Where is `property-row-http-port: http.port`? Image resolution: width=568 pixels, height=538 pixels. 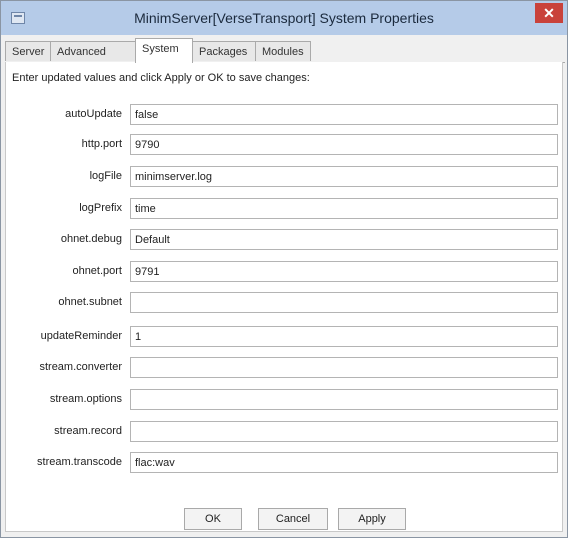 property-row-http-port: http.port is located at coordinates (284, 145).